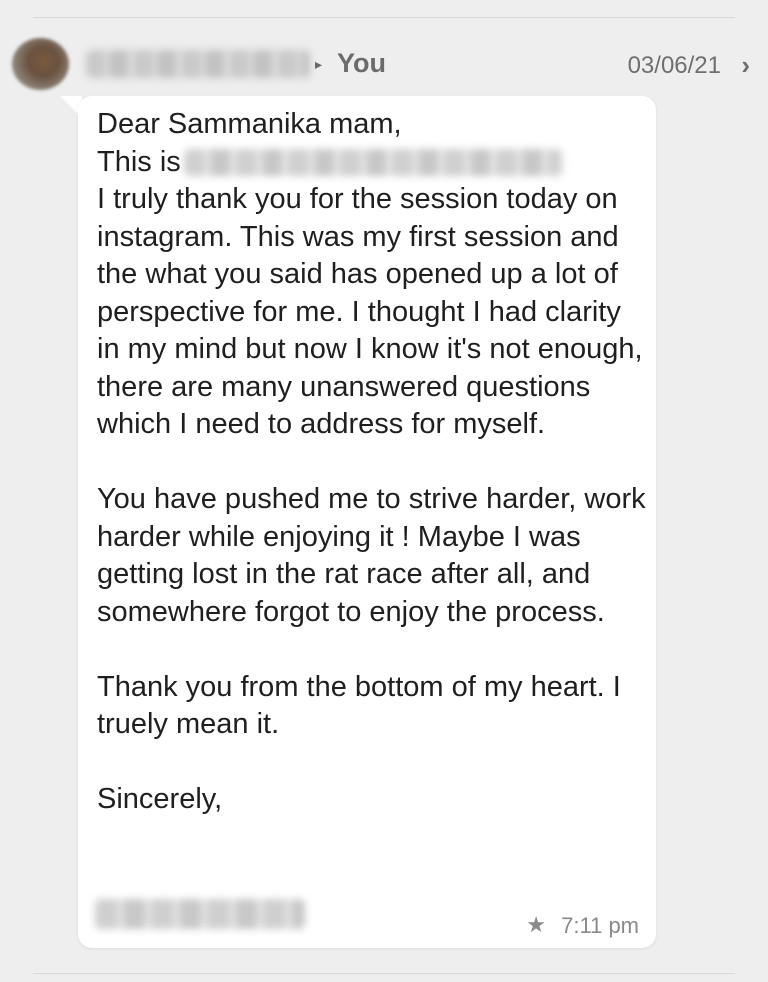 This screenshot has height=982, width=768. Describe the element at coordinates (319, 64) in the screenshot. I see `caret-right-icon: ▸` at that location.